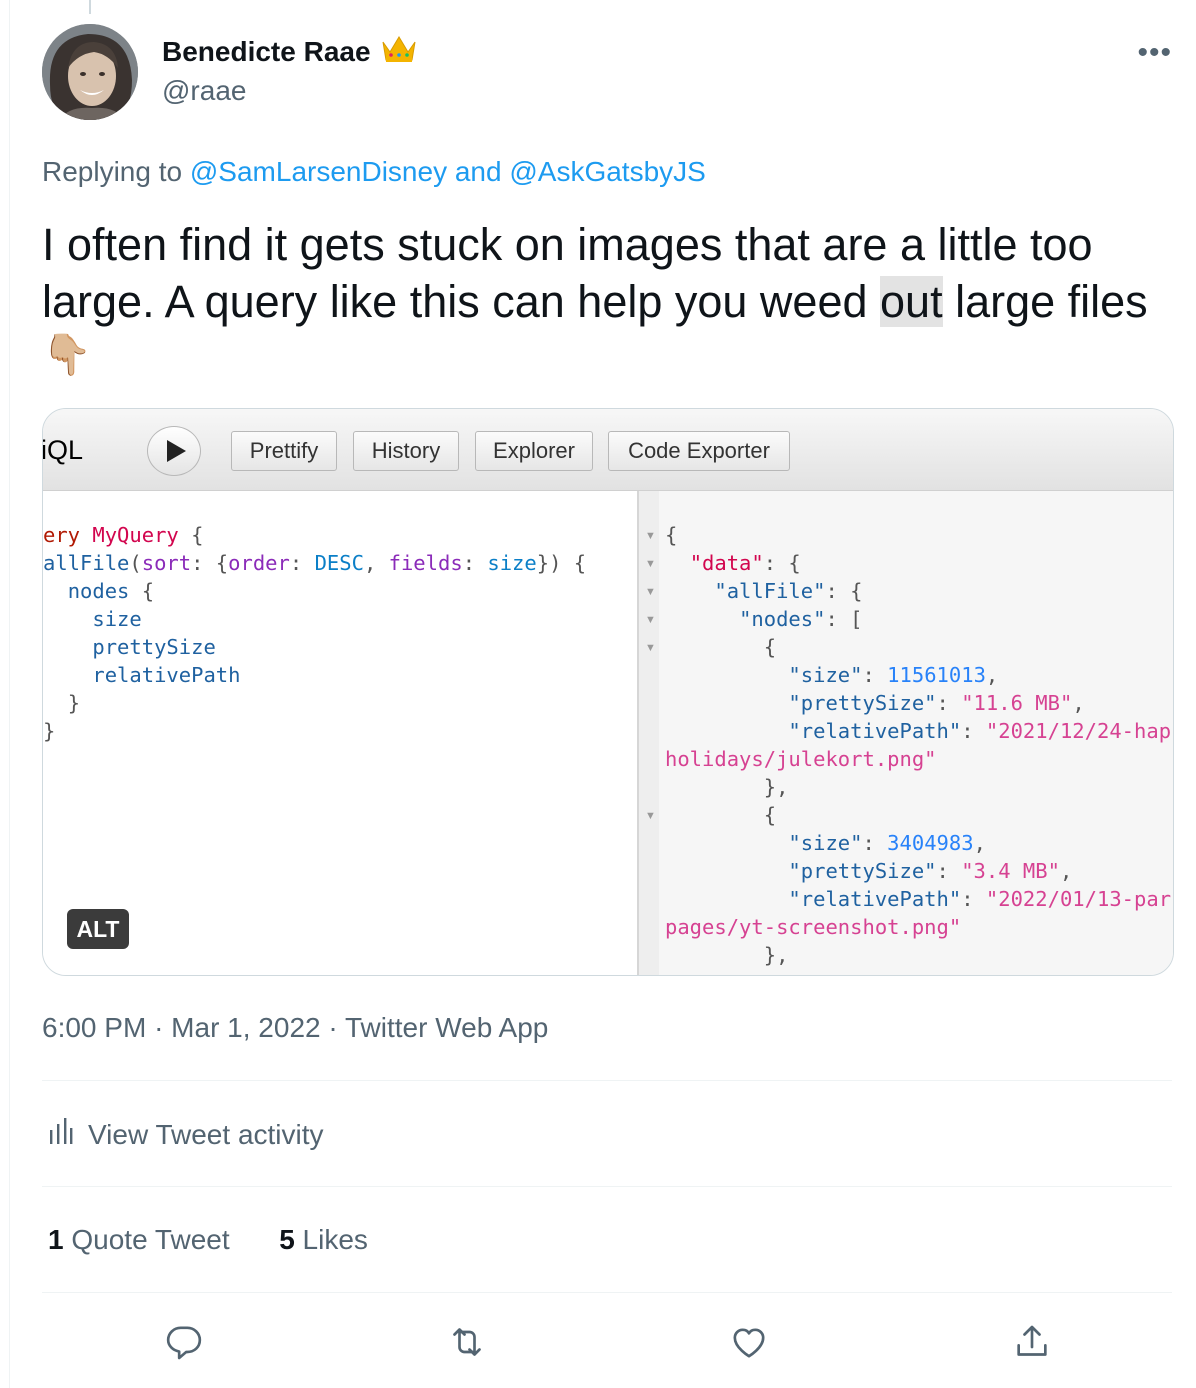 Image resolution: width=1196 pixels, height=1388 pixels. Describe the element at coordinates (154, 647) in the screenshot. I see `code-token: prettySize` at that location.